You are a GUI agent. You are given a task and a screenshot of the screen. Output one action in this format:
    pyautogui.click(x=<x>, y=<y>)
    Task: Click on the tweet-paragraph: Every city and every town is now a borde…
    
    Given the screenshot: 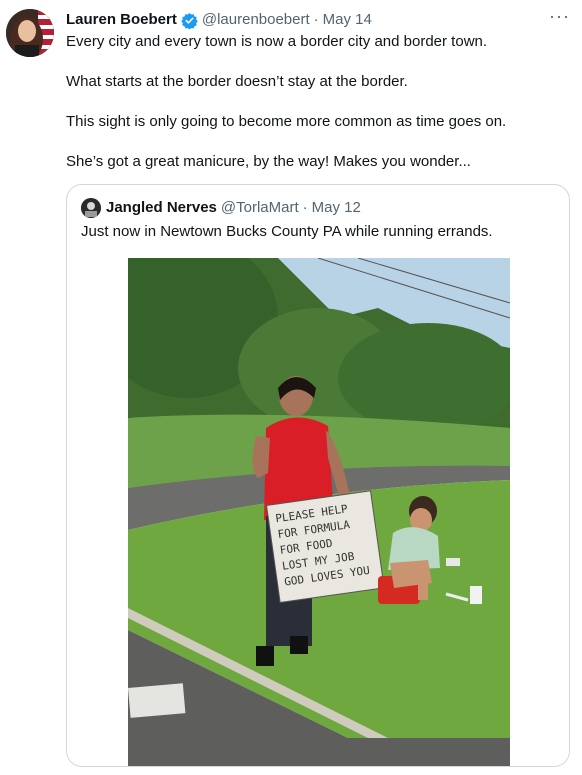 What is the action you would take?
    pyautogui.click(x=277, y=41)
    